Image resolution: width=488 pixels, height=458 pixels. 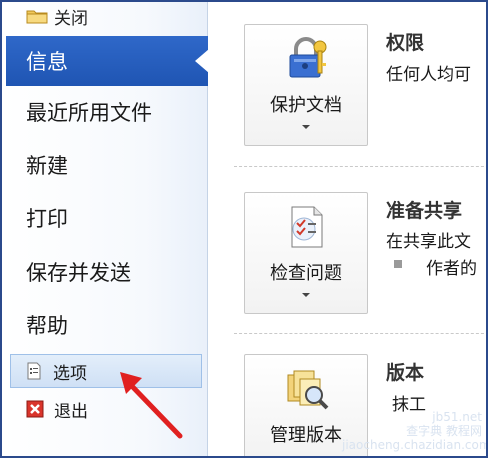 I want to click on selection-notch, so click(x=202, y=61).